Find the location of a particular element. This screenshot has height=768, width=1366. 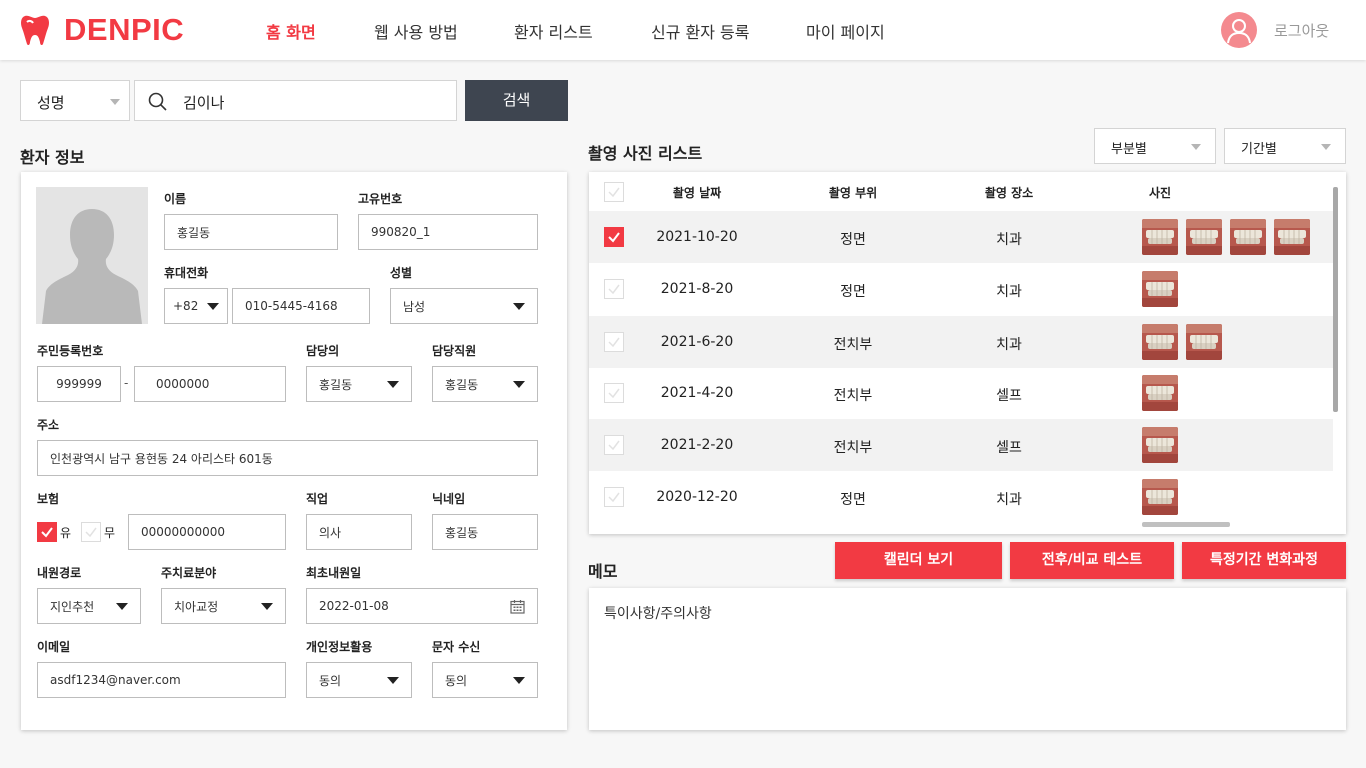

gender-select: 남성 is located at coordinates (464, 306).